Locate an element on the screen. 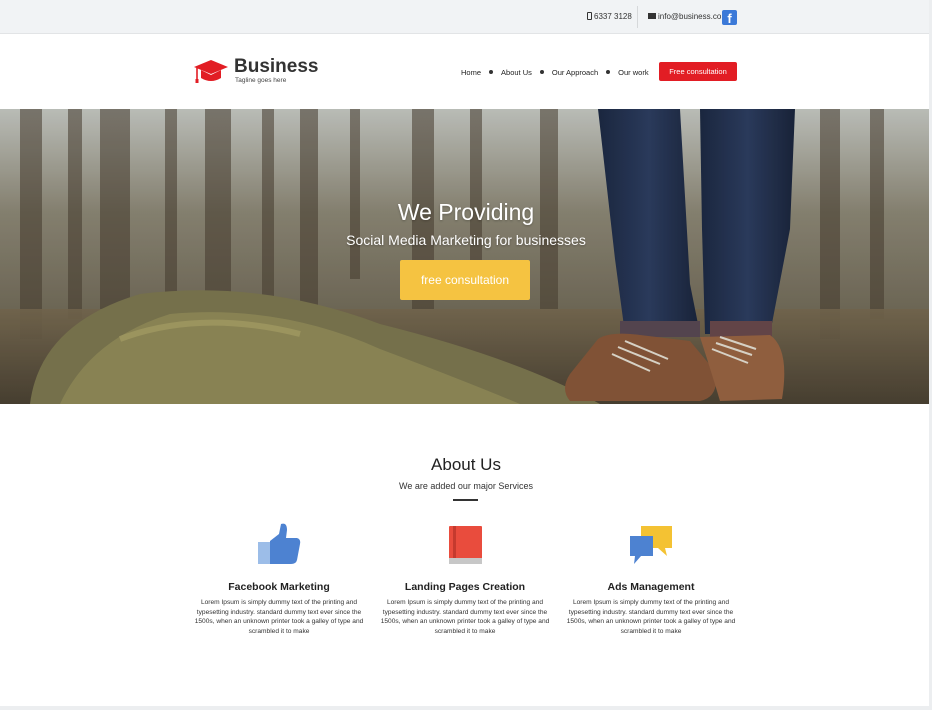 The height and width of the screenshot is (710, 932). service-title: Ads Management is located at coordinates (651, 587).